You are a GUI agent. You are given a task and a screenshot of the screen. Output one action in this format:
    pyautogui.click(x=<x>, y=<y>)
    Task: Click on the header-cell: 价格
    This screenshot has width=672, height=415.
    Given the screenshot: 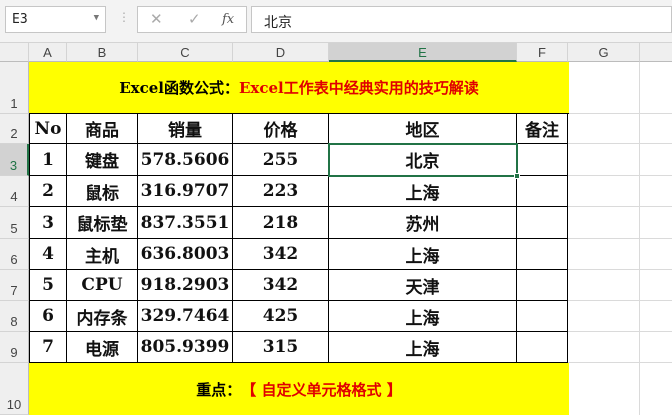 What is the action you would take?
    pyautogui.click(x=281, y=129)
    